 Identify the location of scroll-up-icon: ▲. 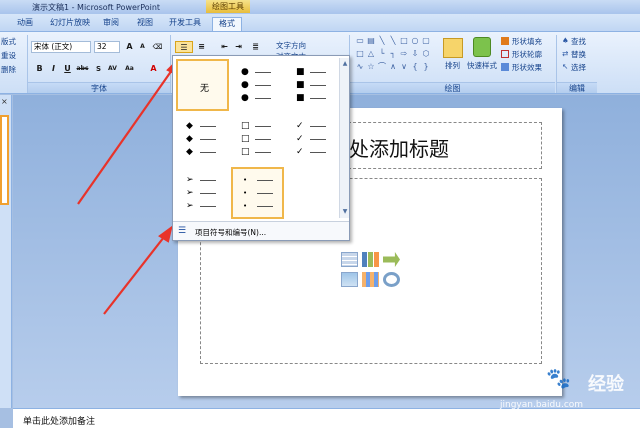
(345, 63).